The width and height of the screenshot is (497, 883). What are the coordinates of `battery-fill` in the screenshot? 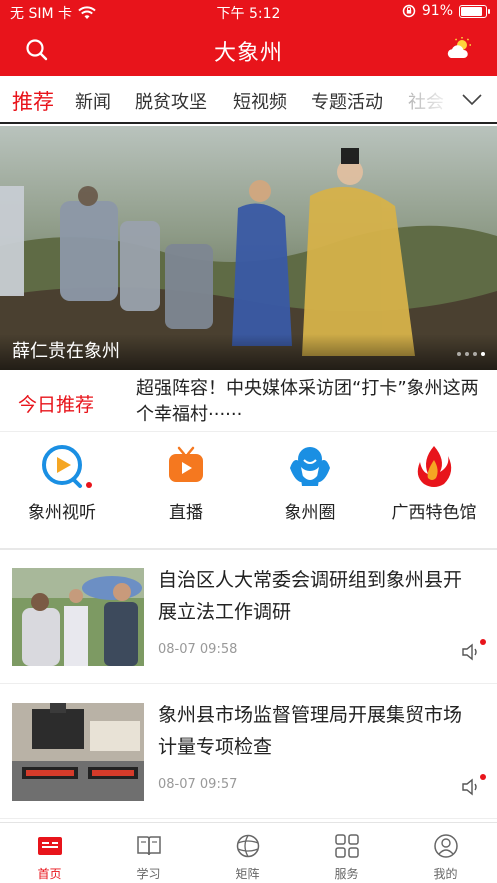 It's located at (471, 11).